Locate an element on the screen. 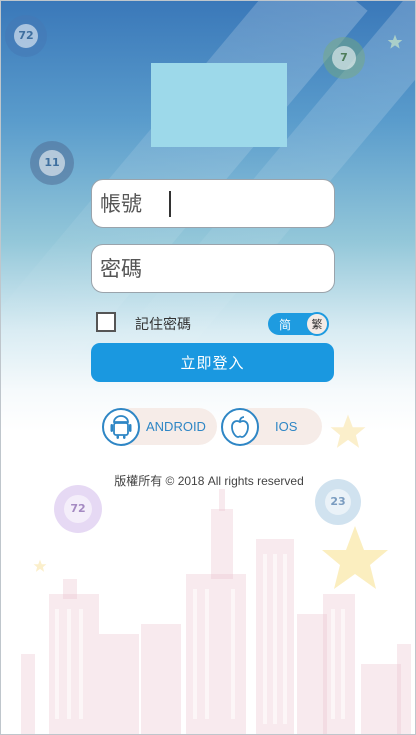  copyright-text: 版權所有 © 2018 All rights reserved is located at coordinates (209, 481).